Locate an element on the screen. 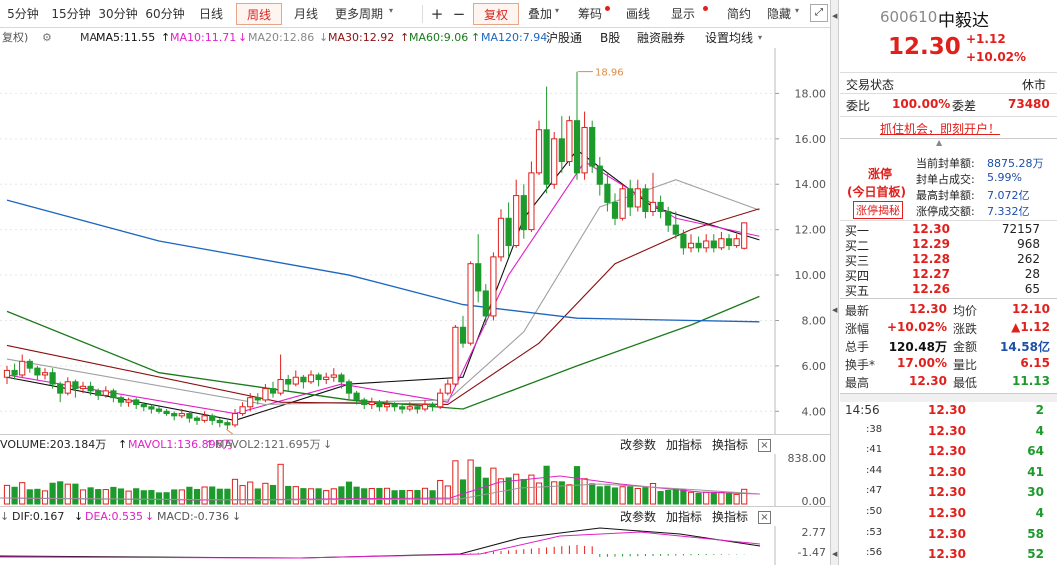 Image resolution: width=1057 pixels, height=565 pixels. adjust-dropdown: 复权 is located at coordinates (496, 14).